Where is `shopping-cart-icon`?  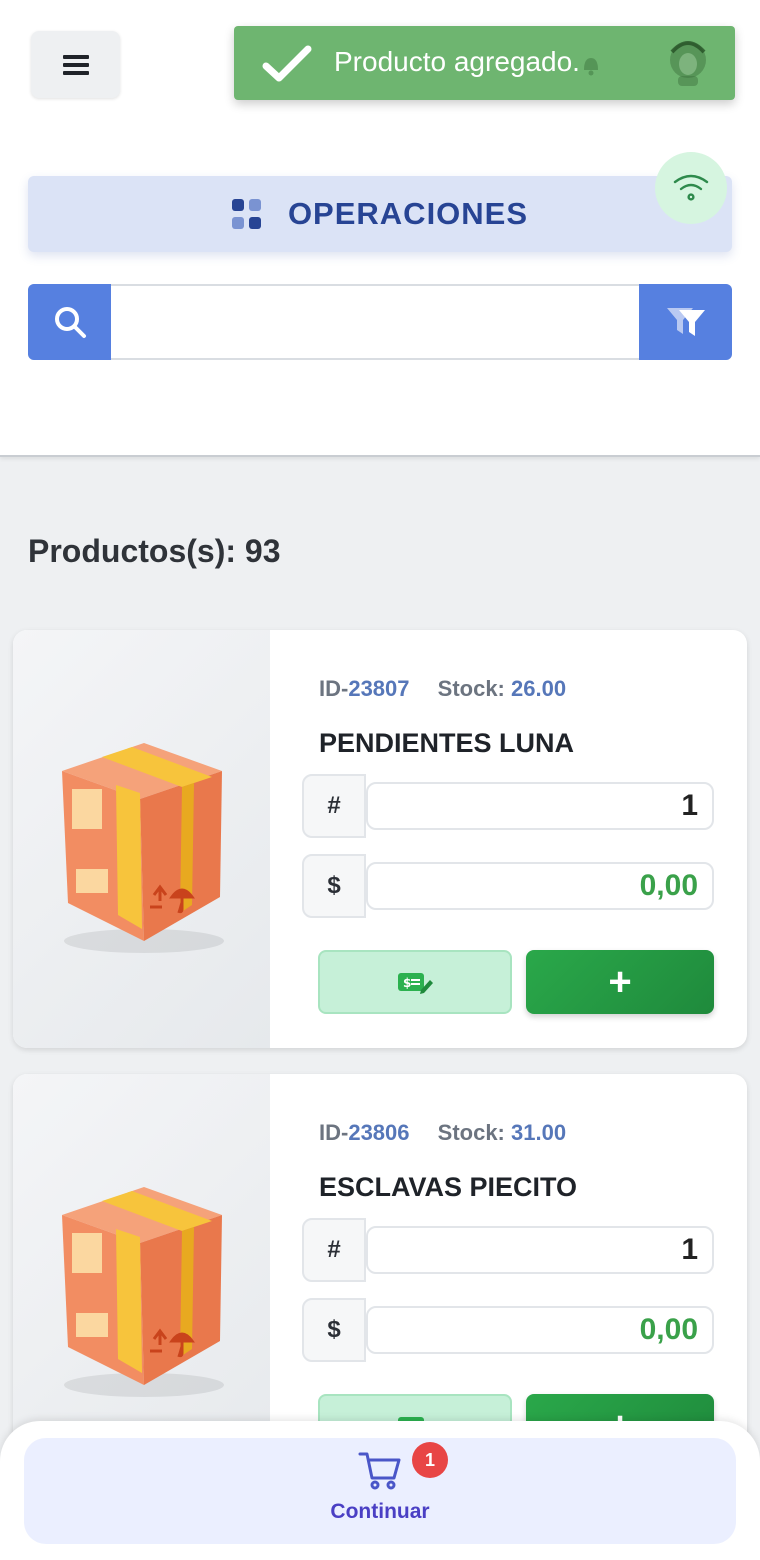 shopping-cart-icon is located at coordinates (379, 1471).